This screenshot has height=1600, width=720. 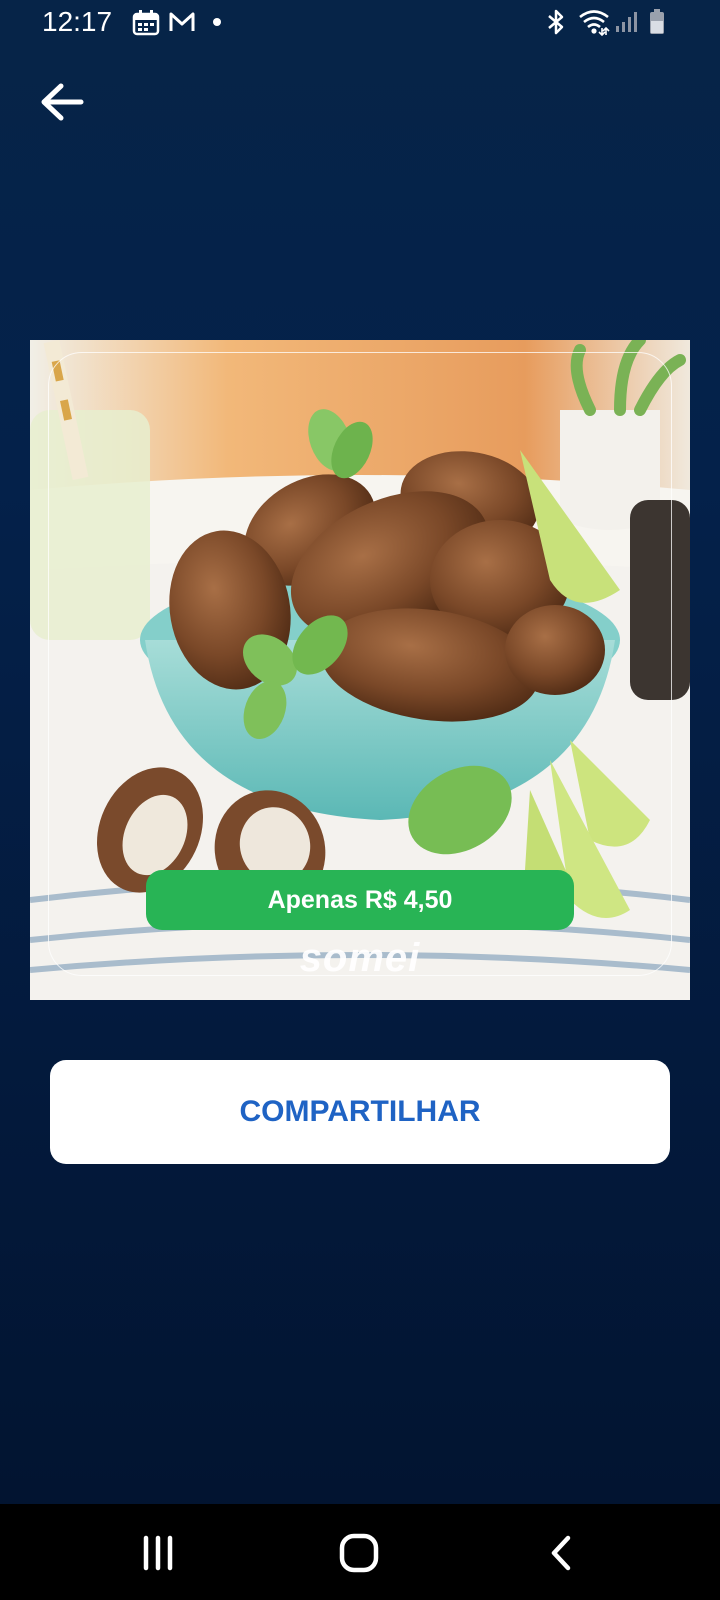 I want to click on status-bar: 12:17, so click(x=360, y=24).